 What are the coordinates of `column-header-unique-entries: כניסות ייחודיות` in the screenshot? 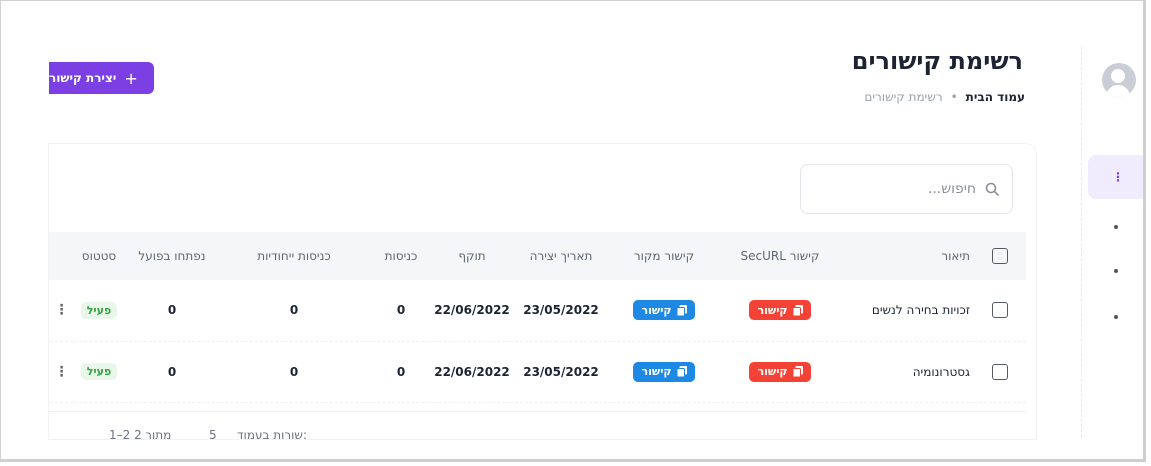 It's located at (294, 256).